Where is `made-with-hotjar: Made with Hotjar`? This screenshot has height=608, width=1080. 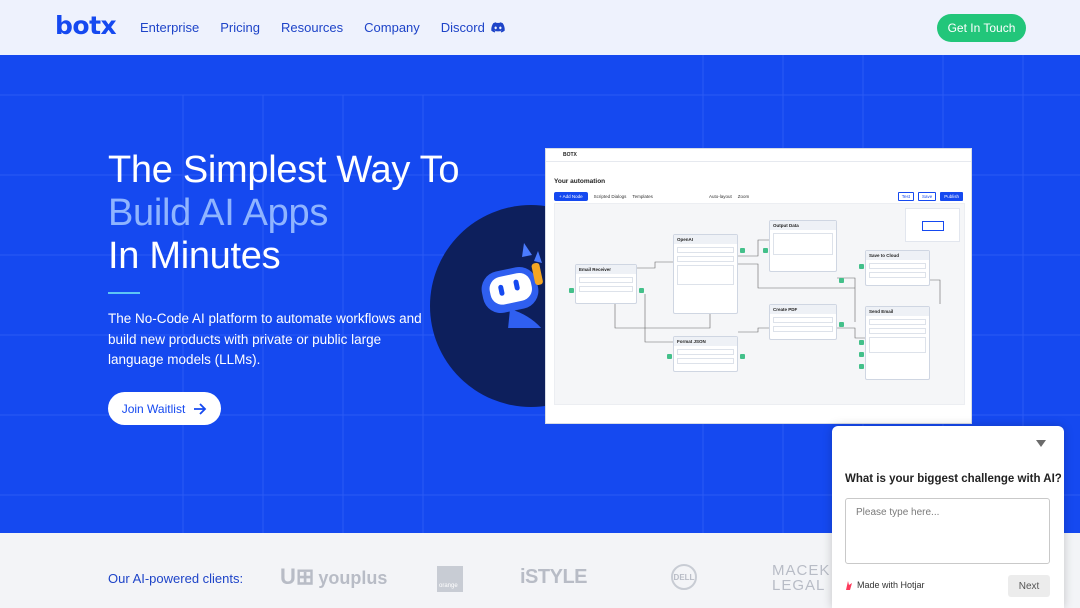
made-with-hotjar: Made with Hotjar is located at coordinates (885, 585).